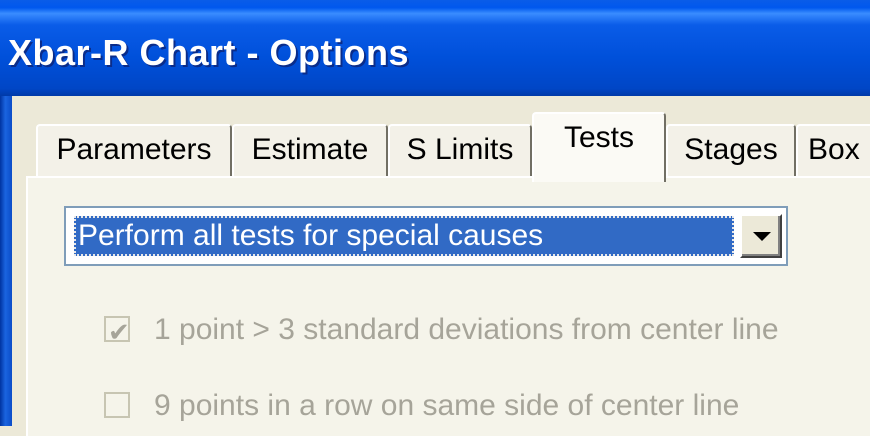 The width and height of the screenshot is (870, 436). What do you see at coordinates (310, 151) in the screenshot?
I see `tab-estimate: Estimate` at bounding box center [310, 151].